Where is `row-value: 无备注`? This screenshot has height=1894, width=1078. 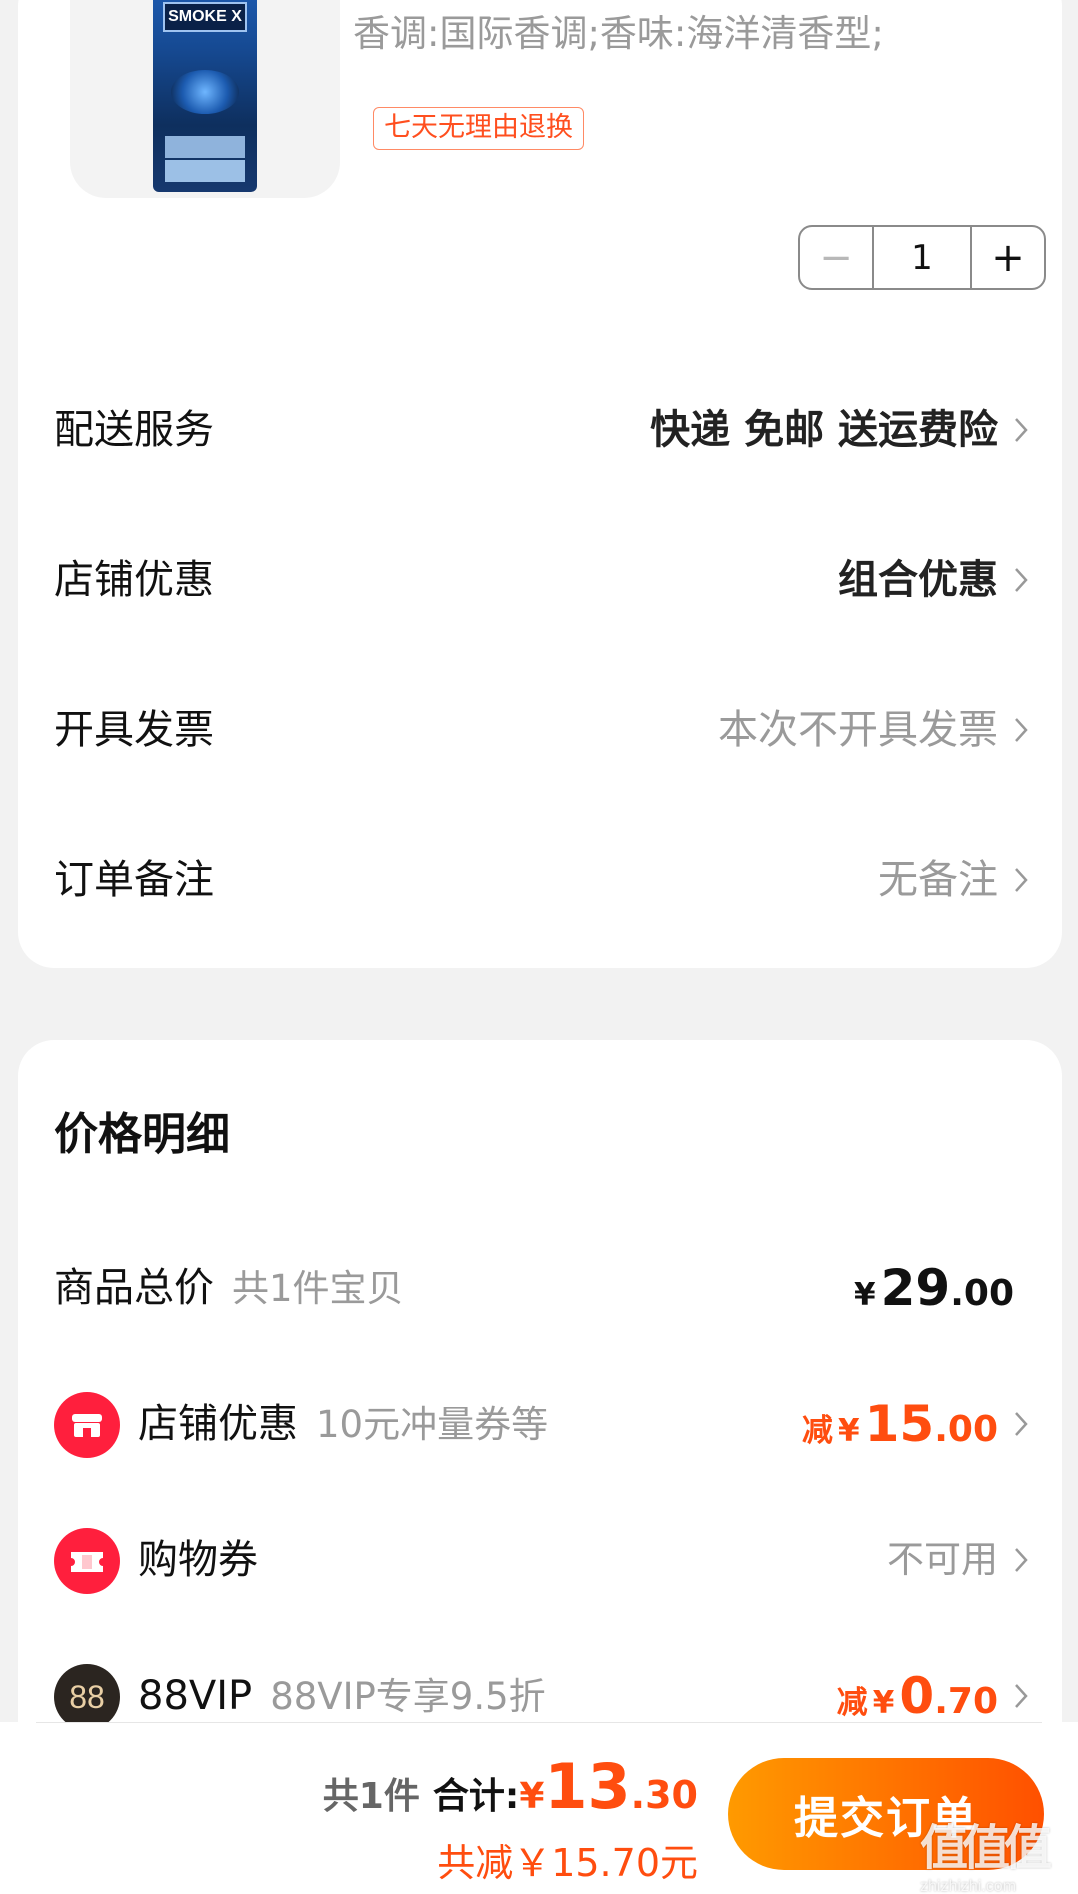
row-value: 无备注 is located at coordinates (938, 880).